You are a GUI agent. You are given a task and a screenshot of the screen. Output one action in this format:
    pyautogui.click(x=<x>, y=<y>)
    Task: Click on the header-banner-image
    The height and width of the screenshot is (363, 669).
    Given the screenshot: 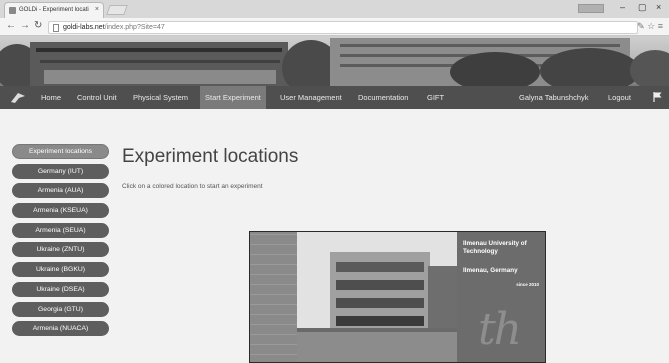 What is the action you would take?
    pyautogui.click(x=334, y=61)
    